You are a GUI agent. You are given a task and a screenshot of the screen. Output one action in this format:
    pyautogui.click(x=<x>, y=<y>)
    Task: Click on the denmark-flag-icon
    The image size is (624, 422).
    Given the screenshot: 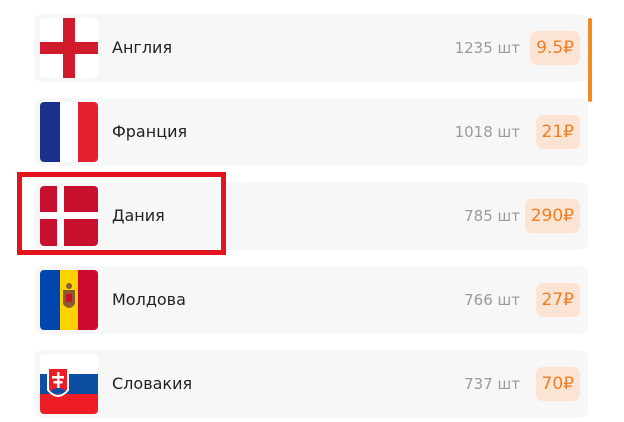 What is the action you would take?
    pyautogui.click(x=69, y=216)
    